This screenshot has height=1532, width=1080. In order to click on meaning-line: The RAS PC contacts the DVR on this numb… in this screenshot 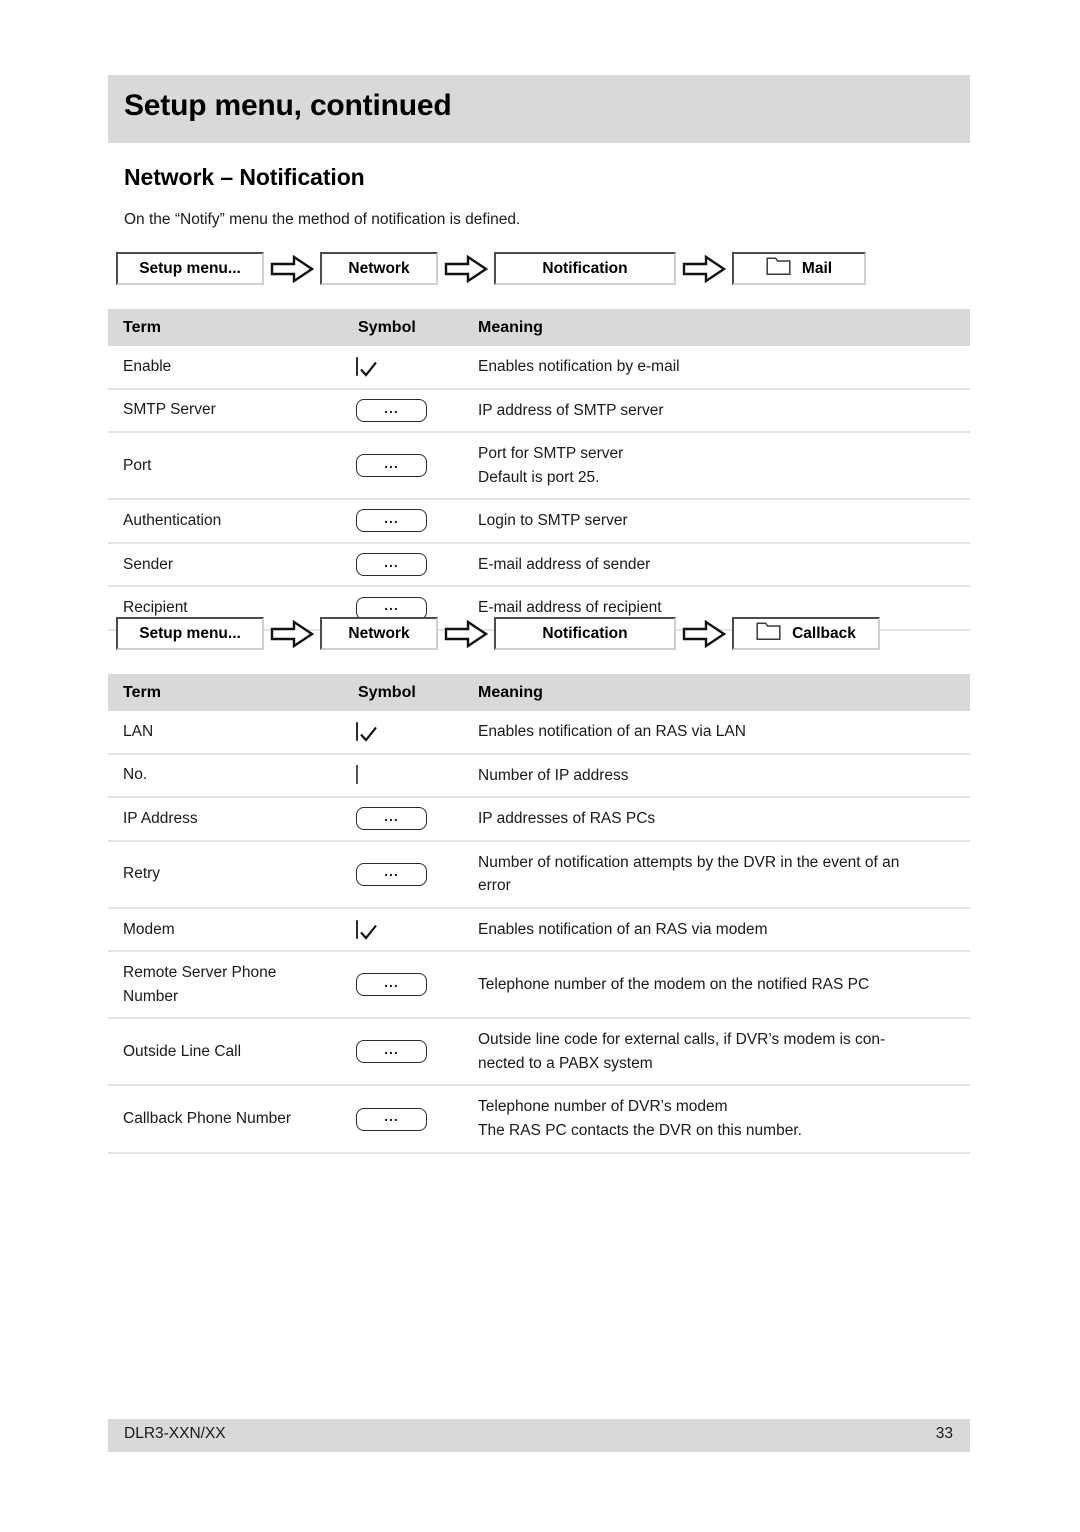, I will do `click(640, 1131)`.